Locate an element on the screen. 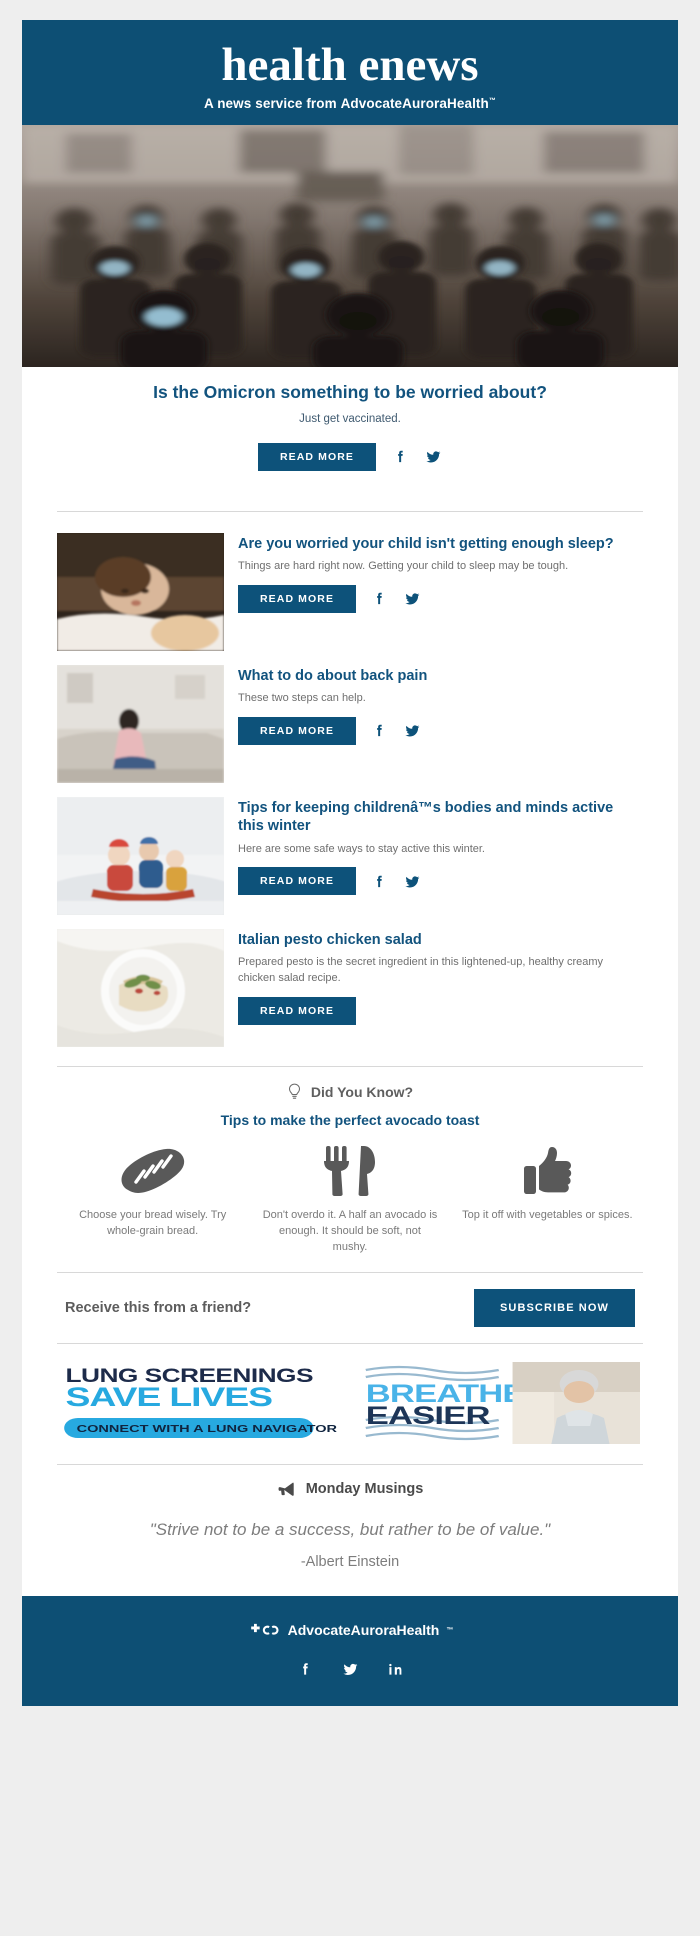 This screenshot has height=1936, width=700. musings-label: Monday Musings is located at coordinates (364, 1488).